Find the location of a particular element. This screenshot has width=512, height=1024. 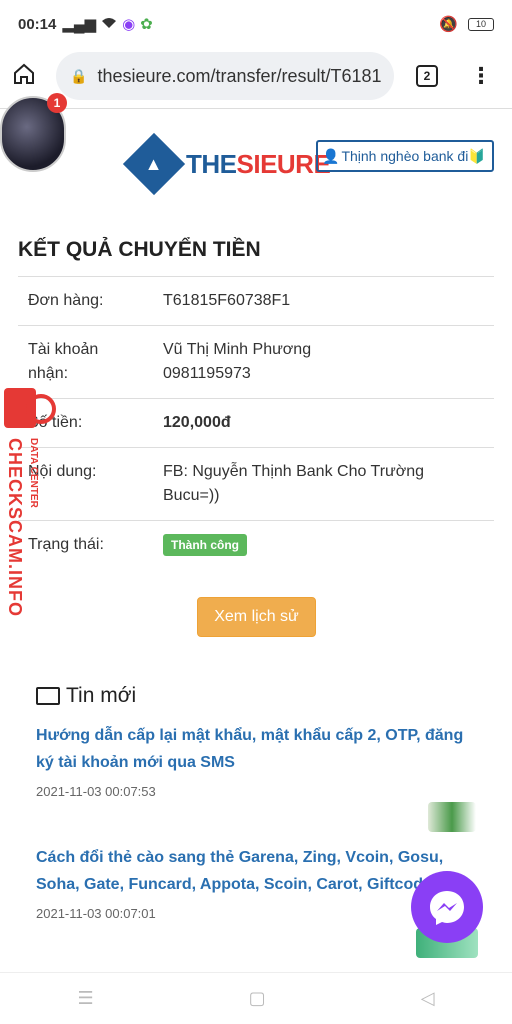

amount-value: 120,000đ is located at coordinates (197, 422).